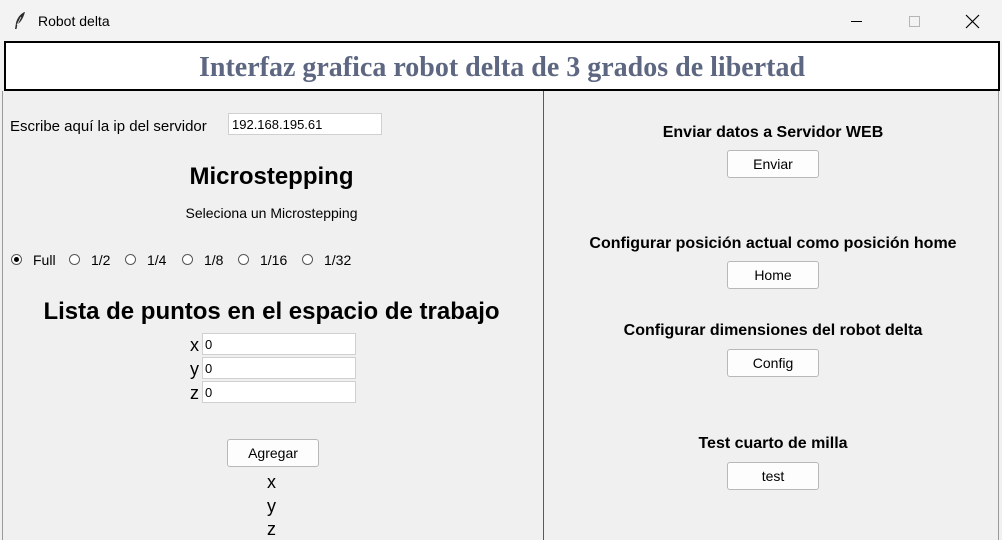  Describe the element at coordinates (773, 443) in the screenshot. I see `quarter-mile-test-label: Test cuarto de milla` at that location.